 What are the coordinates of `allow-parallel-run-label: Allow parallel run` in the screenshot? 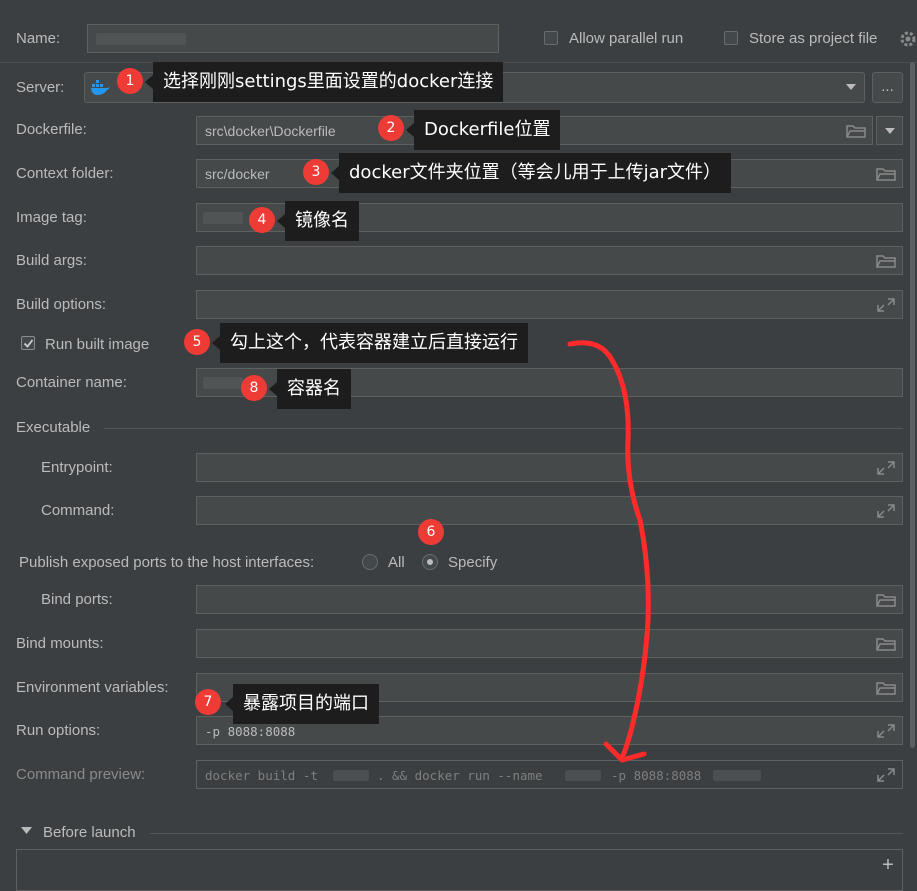 It's located at (626, 38).